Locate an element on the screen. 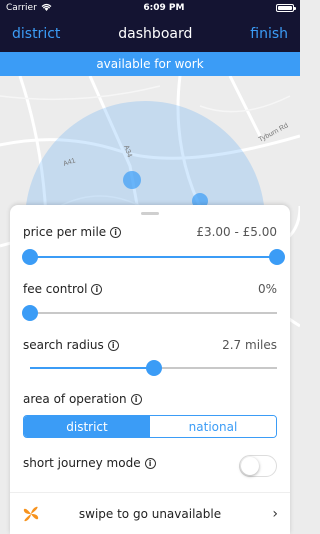 The height and width of the screenshot is (534, 320). short-journey-row: short journey mode i is located at coordinates (89, 463).